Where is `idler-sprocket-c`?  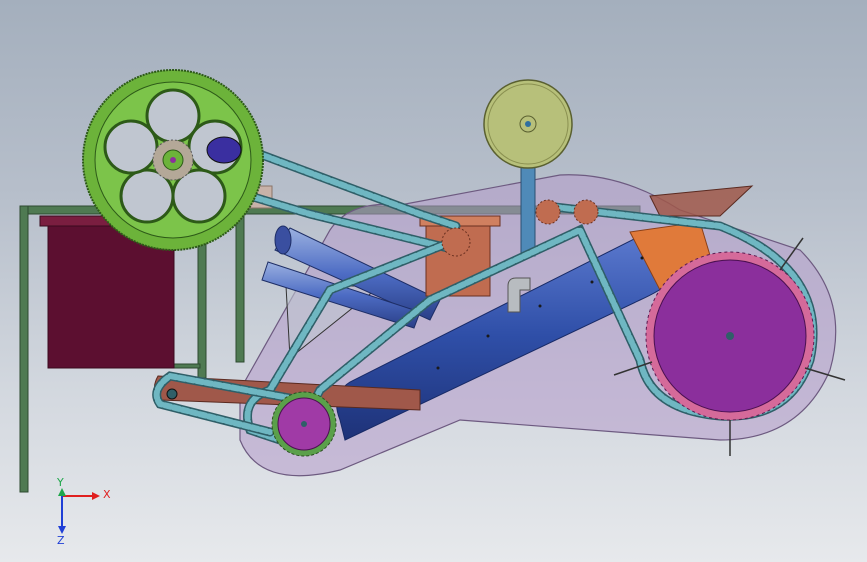
idler-sprocket-c is located at coordinates (586, 212).